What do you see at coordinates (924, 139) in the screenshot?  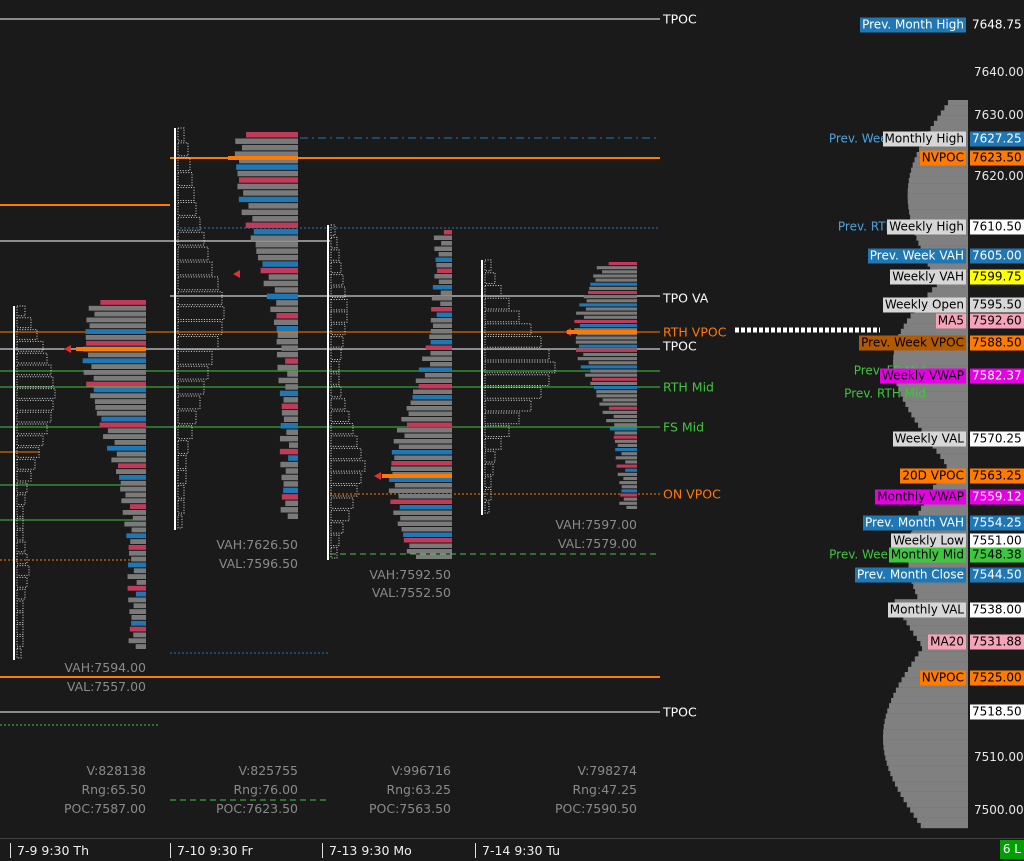 I see `price-level-label: Monthly High` at bounding box center [924, 139].